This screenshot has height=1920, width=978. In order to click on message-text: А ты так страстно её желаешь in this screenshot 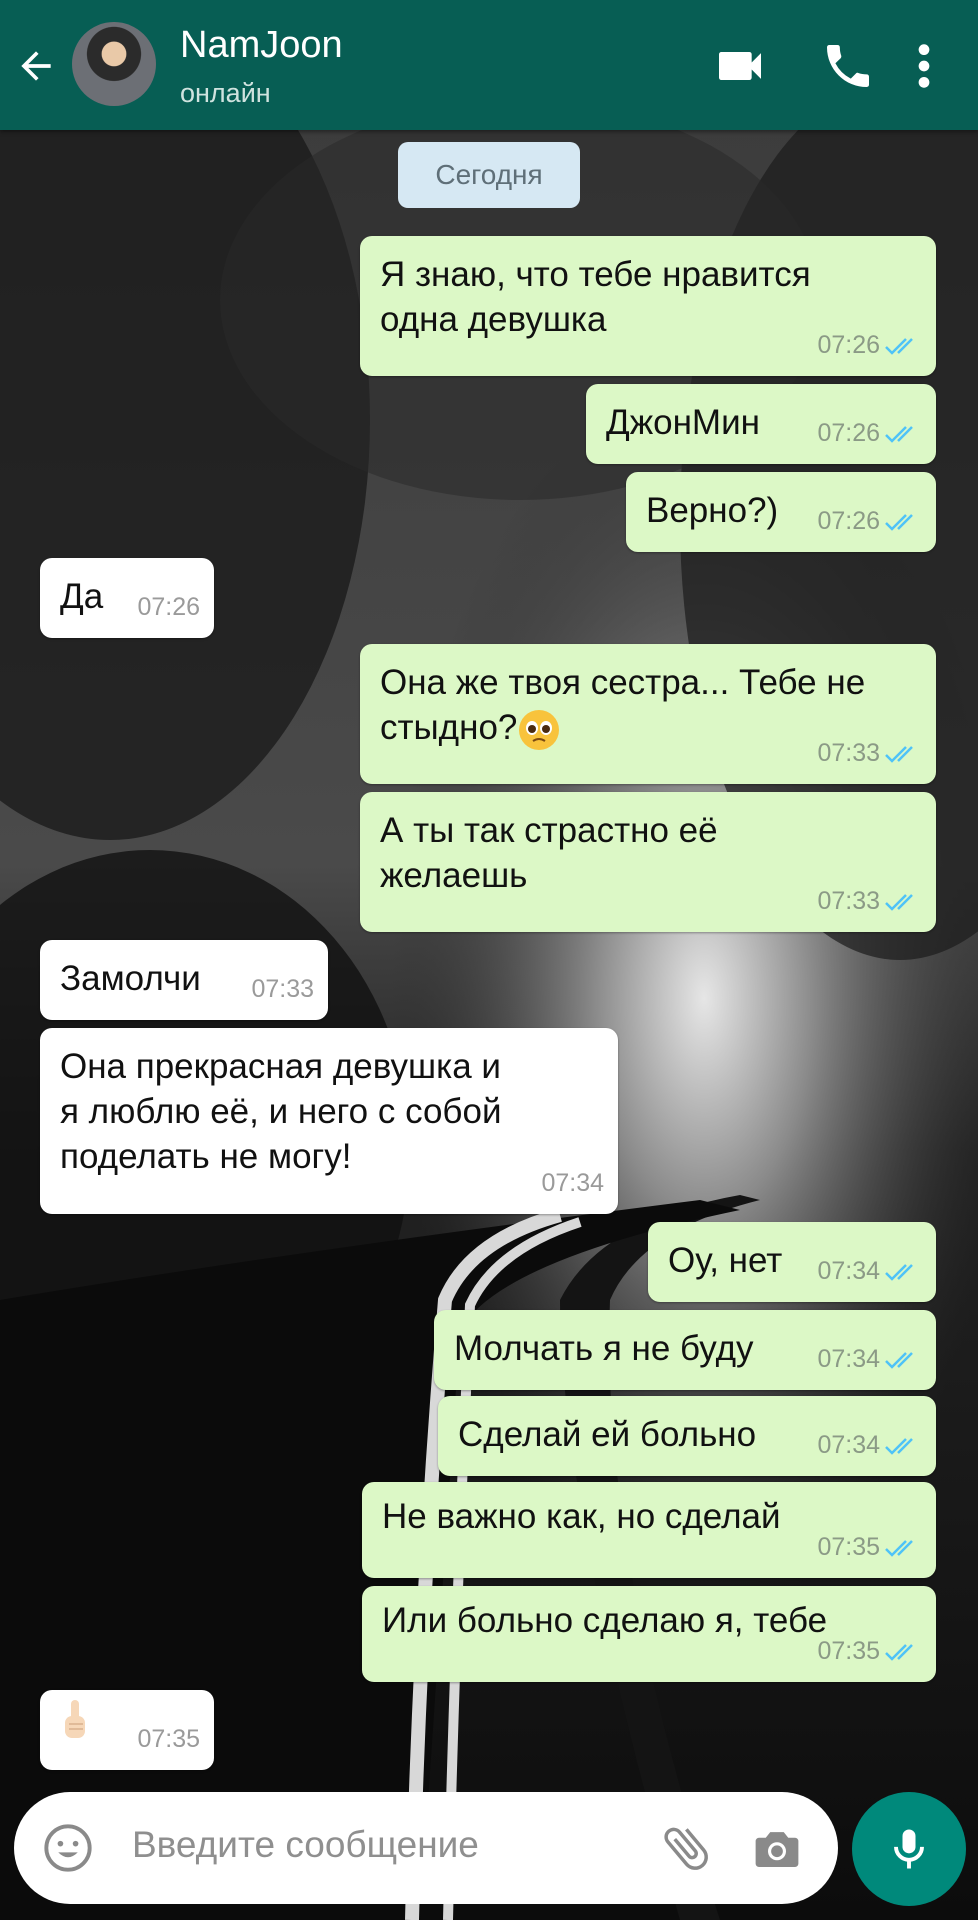, I will do `click(549, 853)`.